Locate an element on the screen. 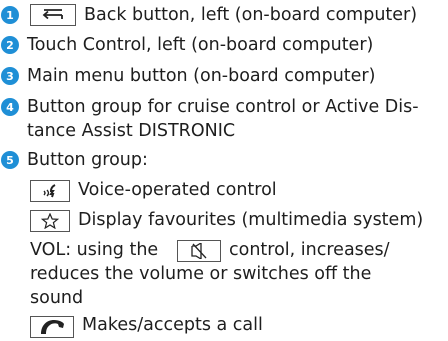 This screenshot has height=341, width=448. voice-control-icon is located at coordinates (49, 191).